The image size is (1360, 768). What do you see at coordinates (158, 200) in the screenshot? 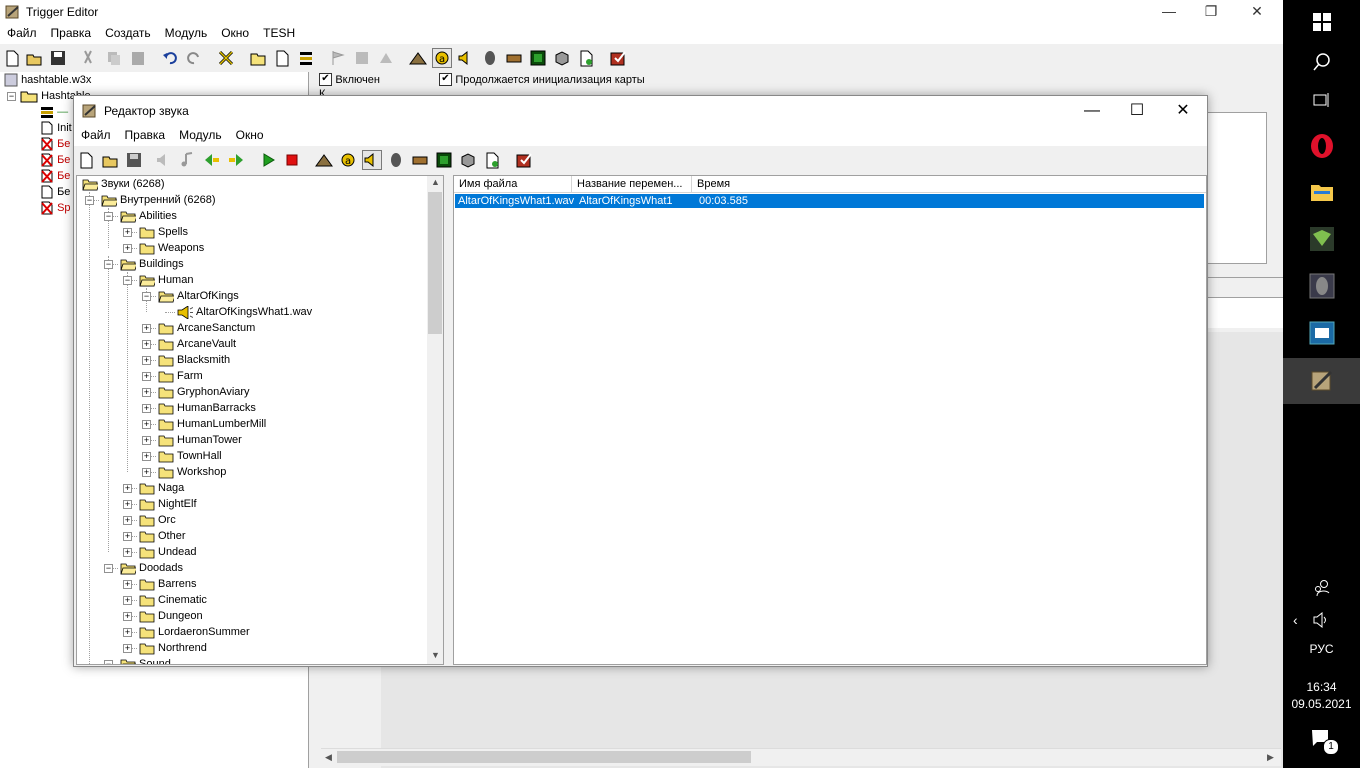
I see `tree-folder-item: Внутренний (6268)` at bounding box center [158, 200].